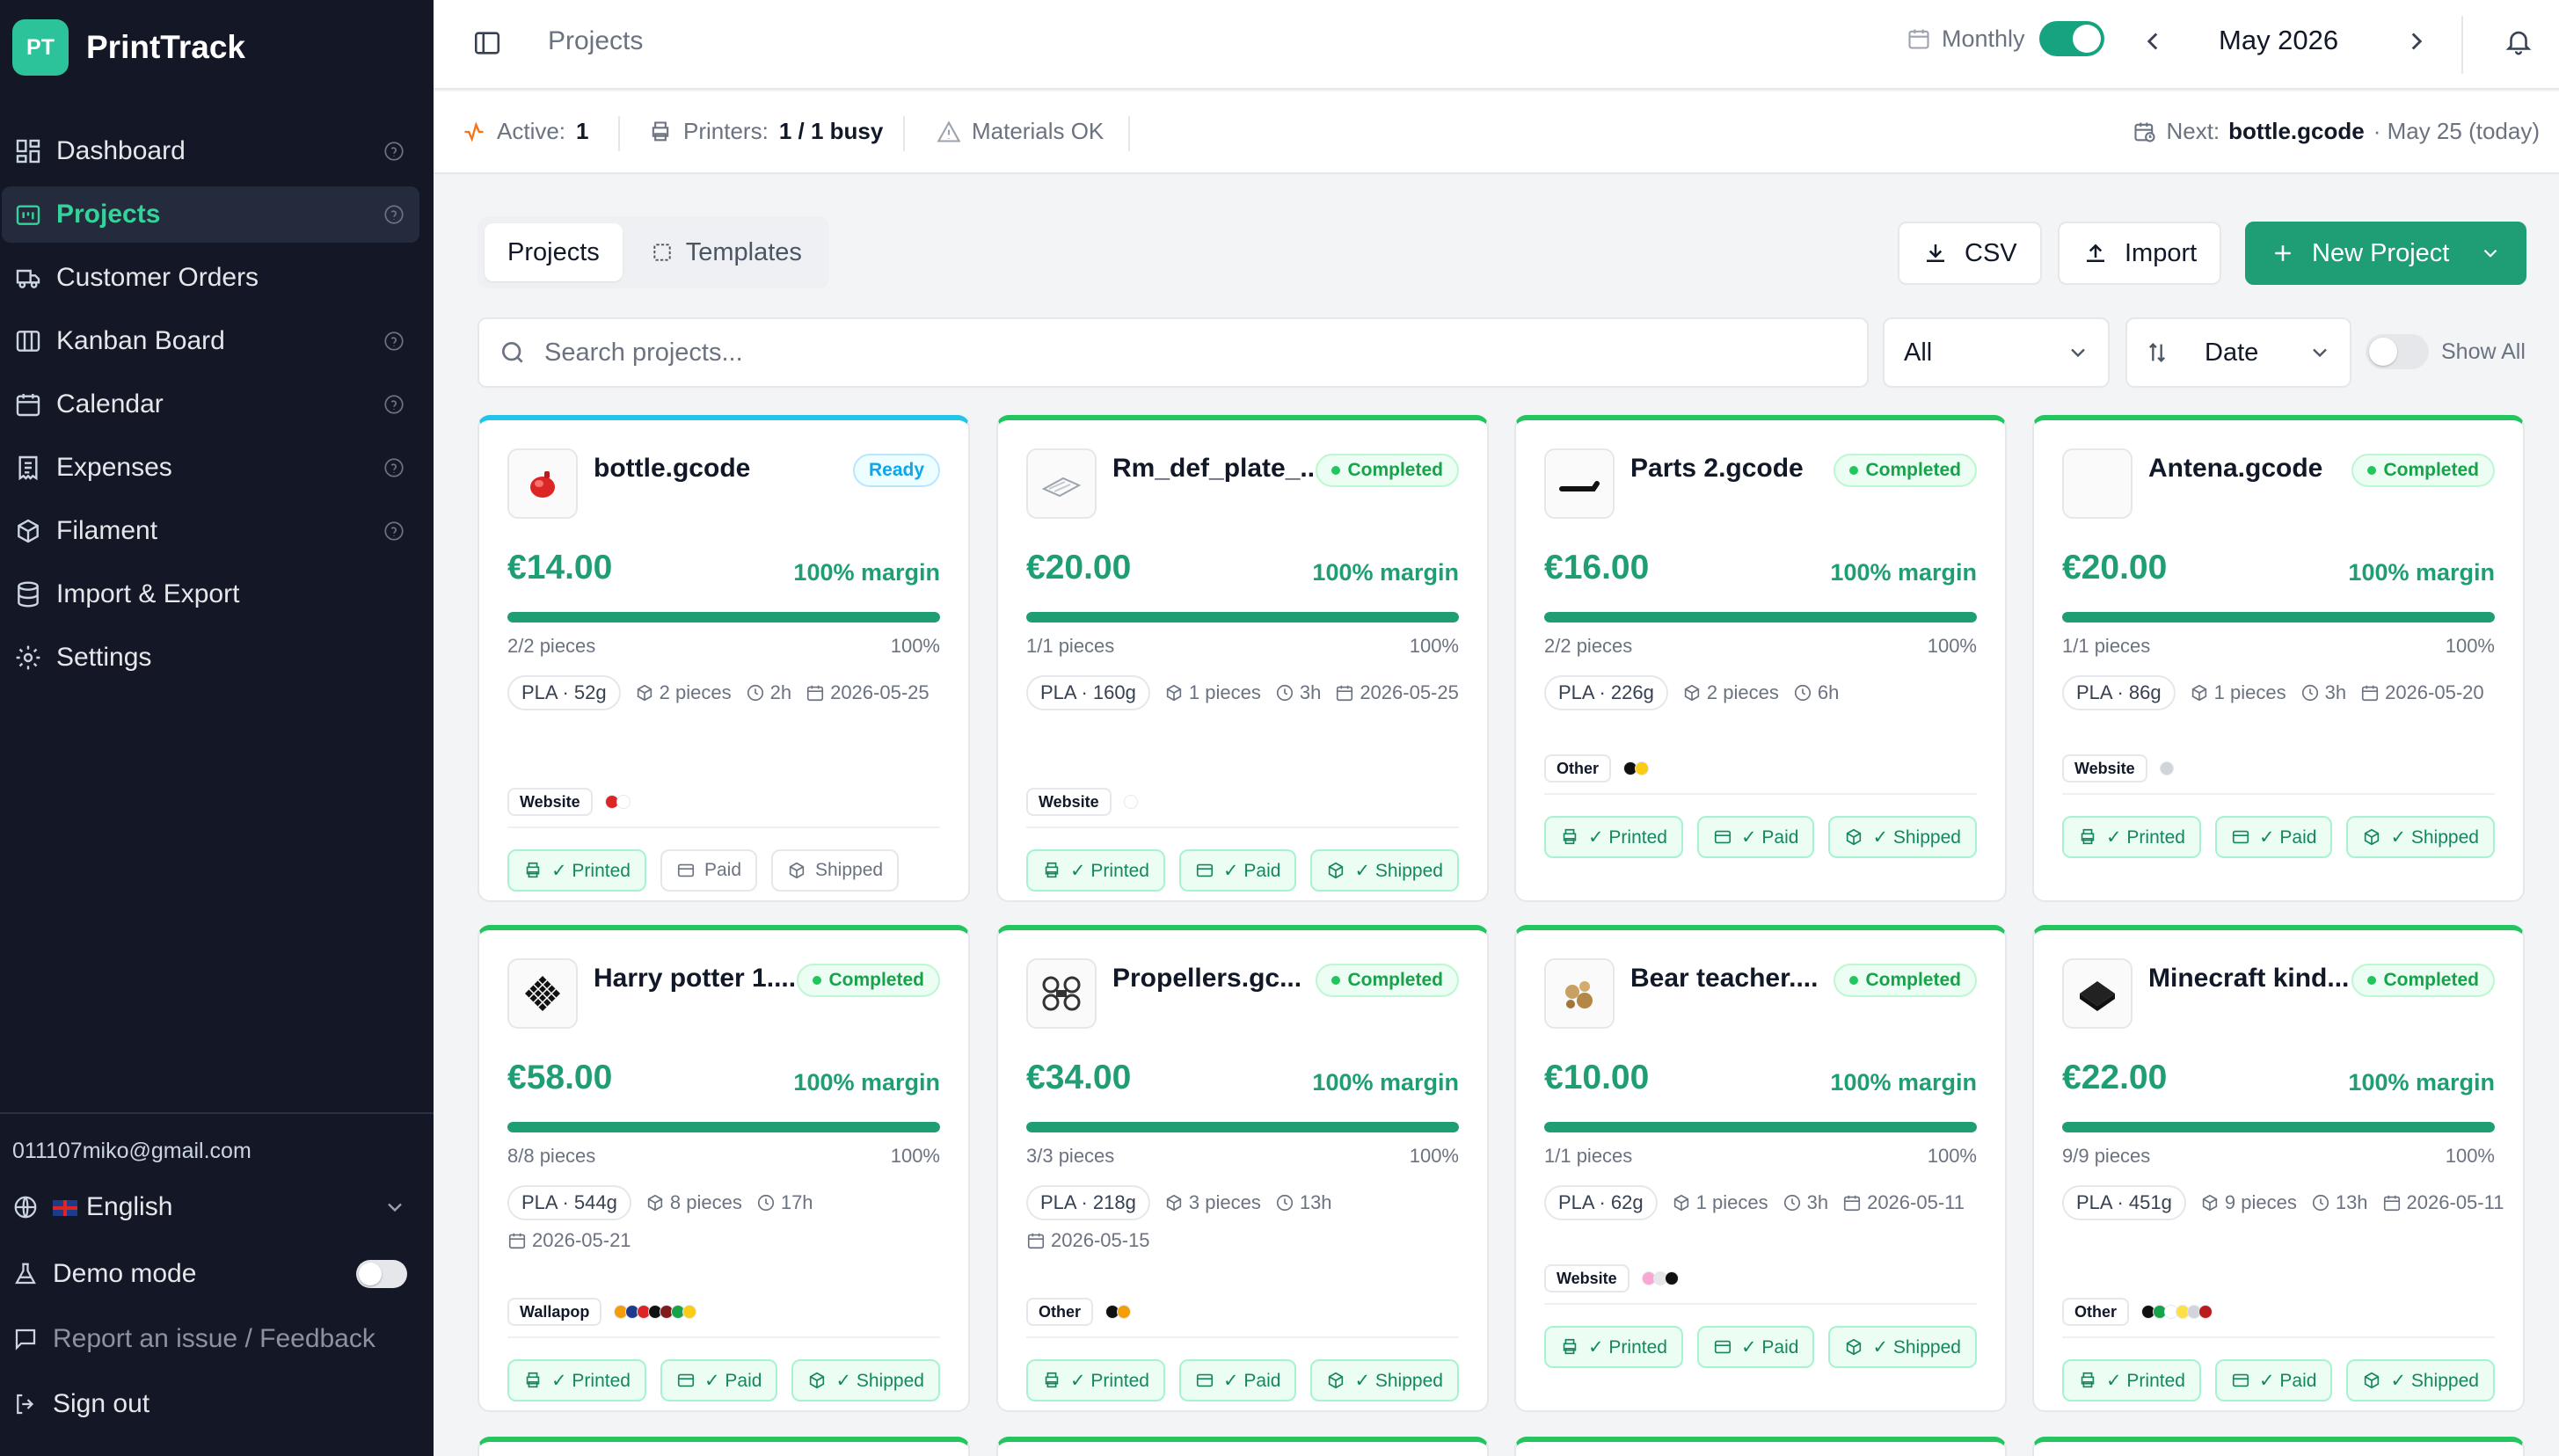 The height and width of the screenshot is (1456, 2559). Describe the element at coordinates (2097, 483) in the screenshot. I see `empty-thumb` at that location.